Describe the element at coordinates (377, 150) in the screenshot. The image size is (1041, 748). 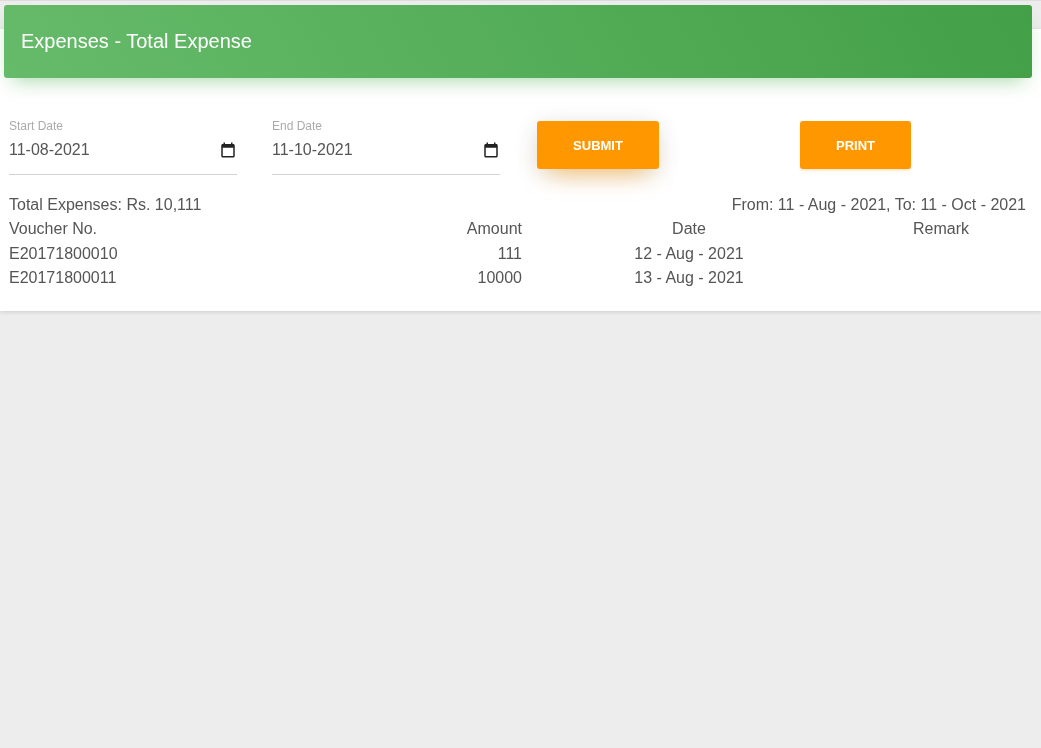
I see `date-input: 11-10-2021` at that location.